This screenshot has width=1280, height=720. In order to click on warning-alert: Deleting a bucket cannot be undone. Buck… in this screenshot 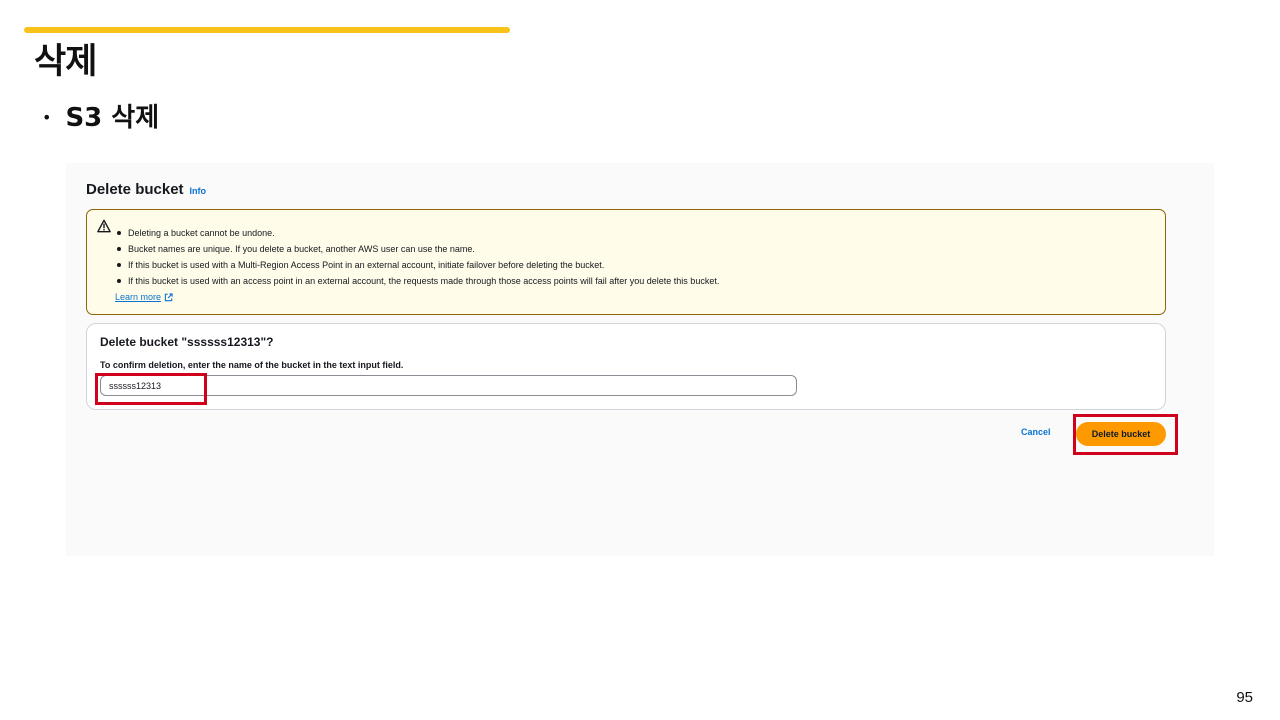, I will do `click(626, 262)`.